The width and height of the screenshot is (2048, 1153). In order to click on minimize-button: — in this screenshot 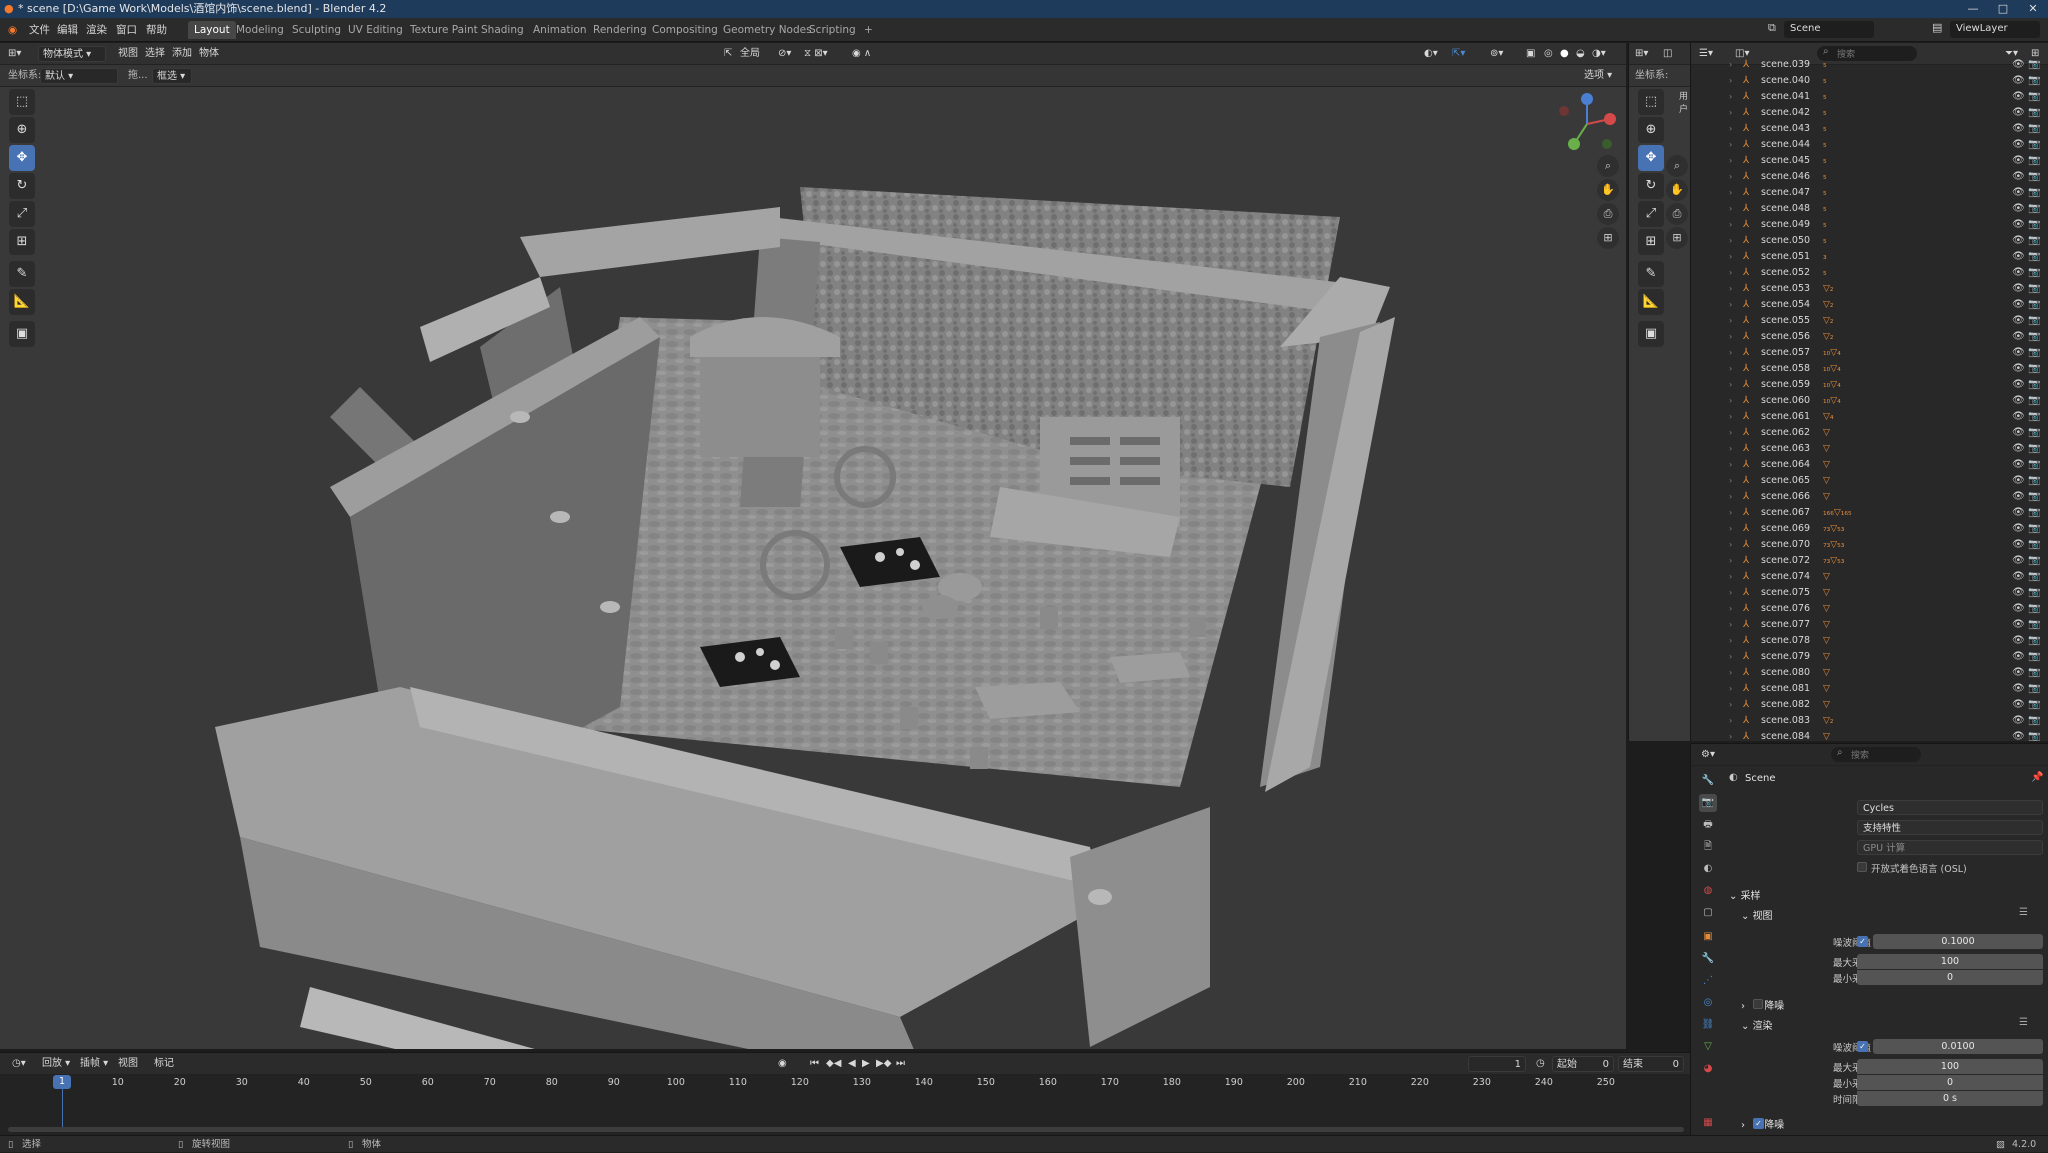, I will do `click(1973, 9)`.